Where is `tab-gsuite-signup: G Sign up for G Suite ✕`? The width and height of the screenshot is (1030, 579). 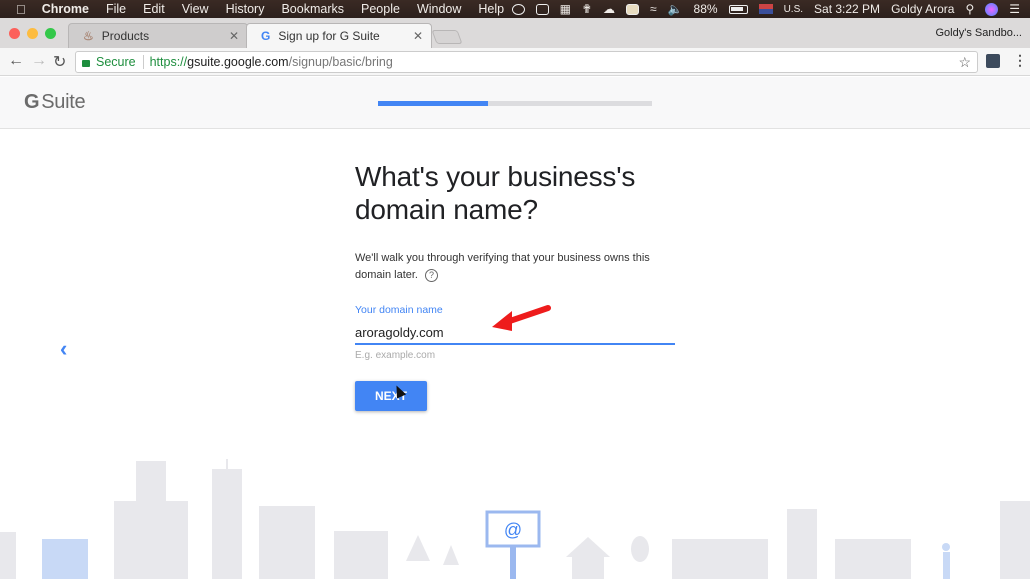 tab-gsuite-signup: G Sign up for G Suite ✕ is located at coordinates (339, 35).